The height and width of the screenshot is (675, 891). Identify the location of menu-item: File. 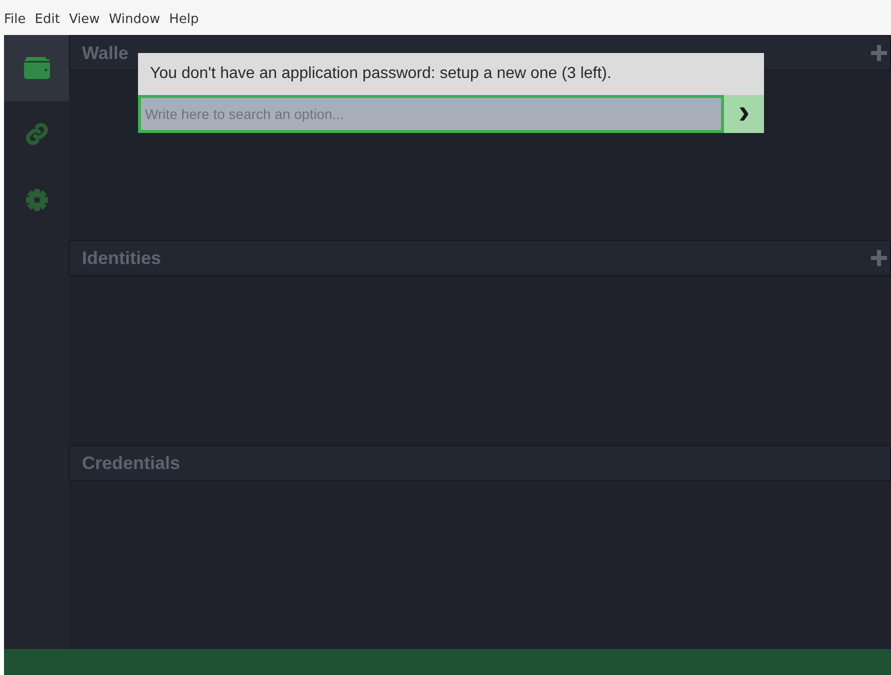
(15, 19).